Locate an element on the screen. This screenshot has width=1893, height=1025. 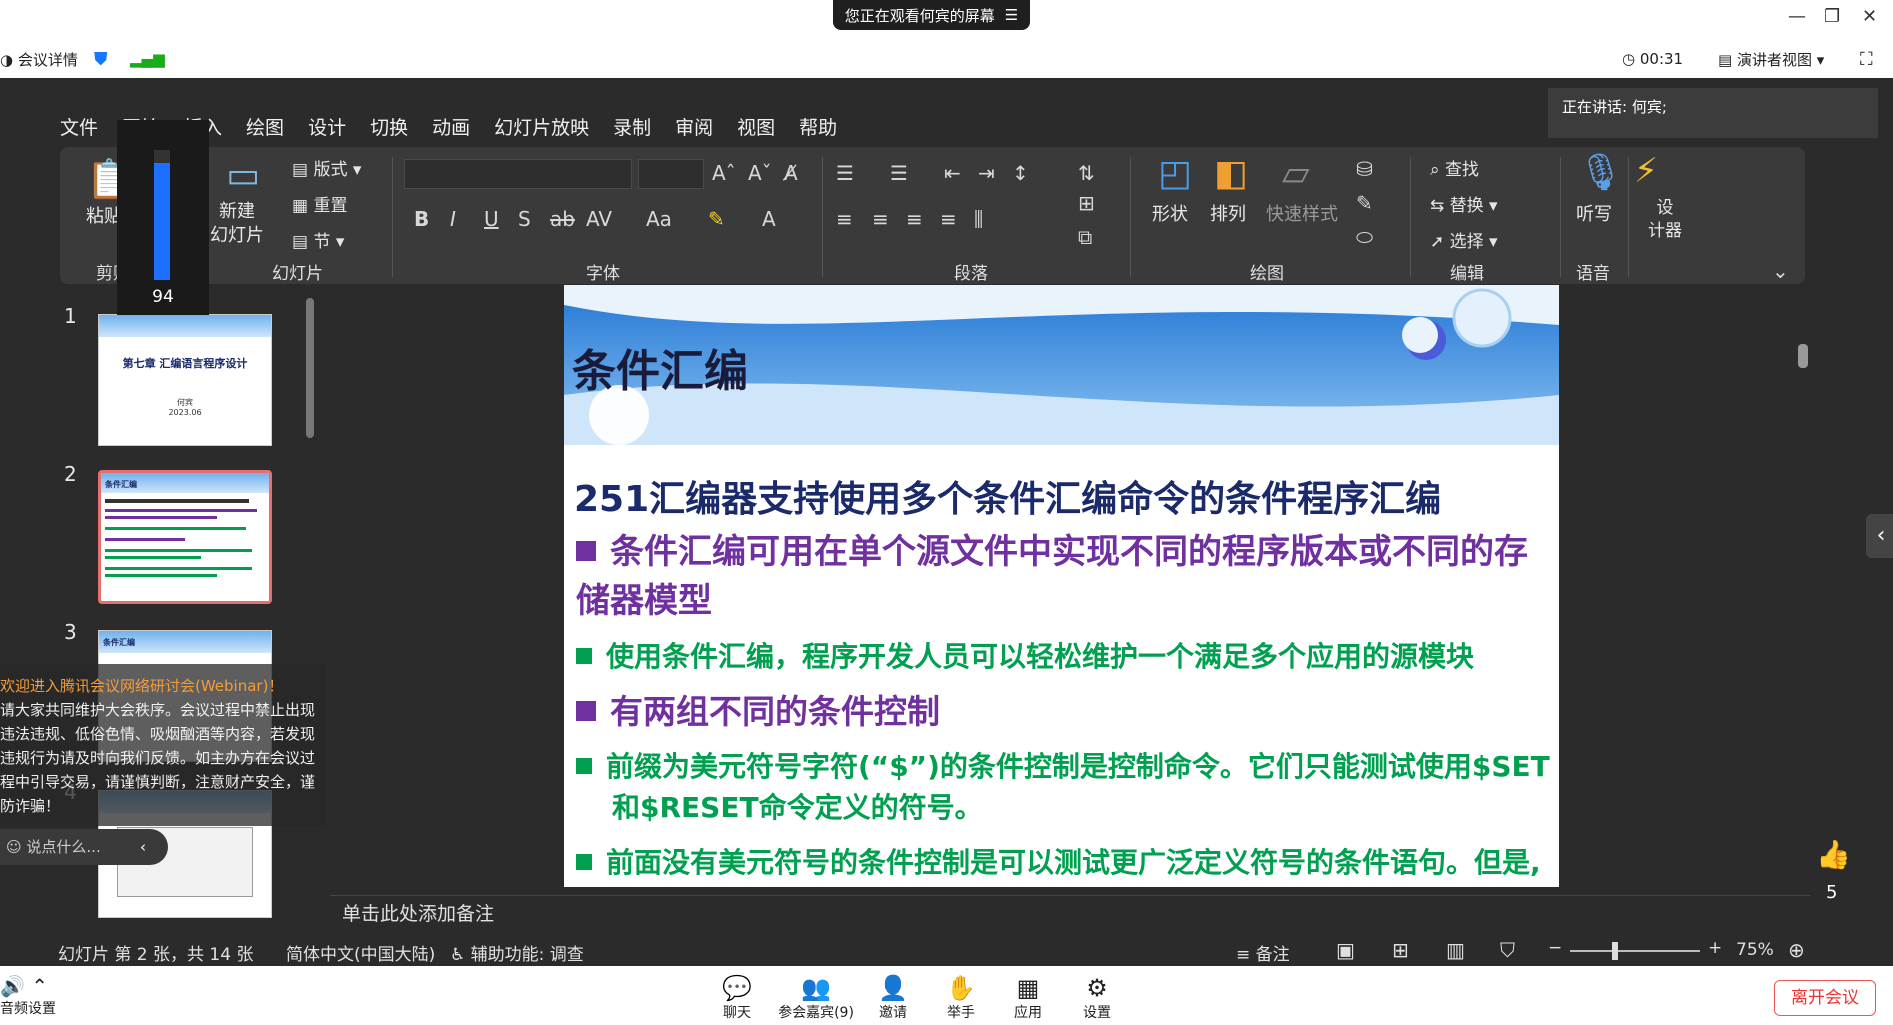
designer-button: 设 计器 is located at coordinates (1665, 220).